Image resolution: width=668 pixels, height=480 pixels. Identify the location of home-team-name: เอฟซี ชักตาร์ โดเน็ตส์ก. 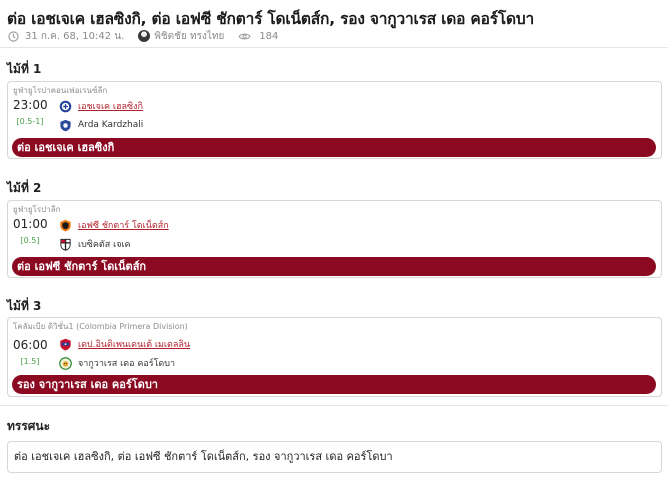
(123, 225).